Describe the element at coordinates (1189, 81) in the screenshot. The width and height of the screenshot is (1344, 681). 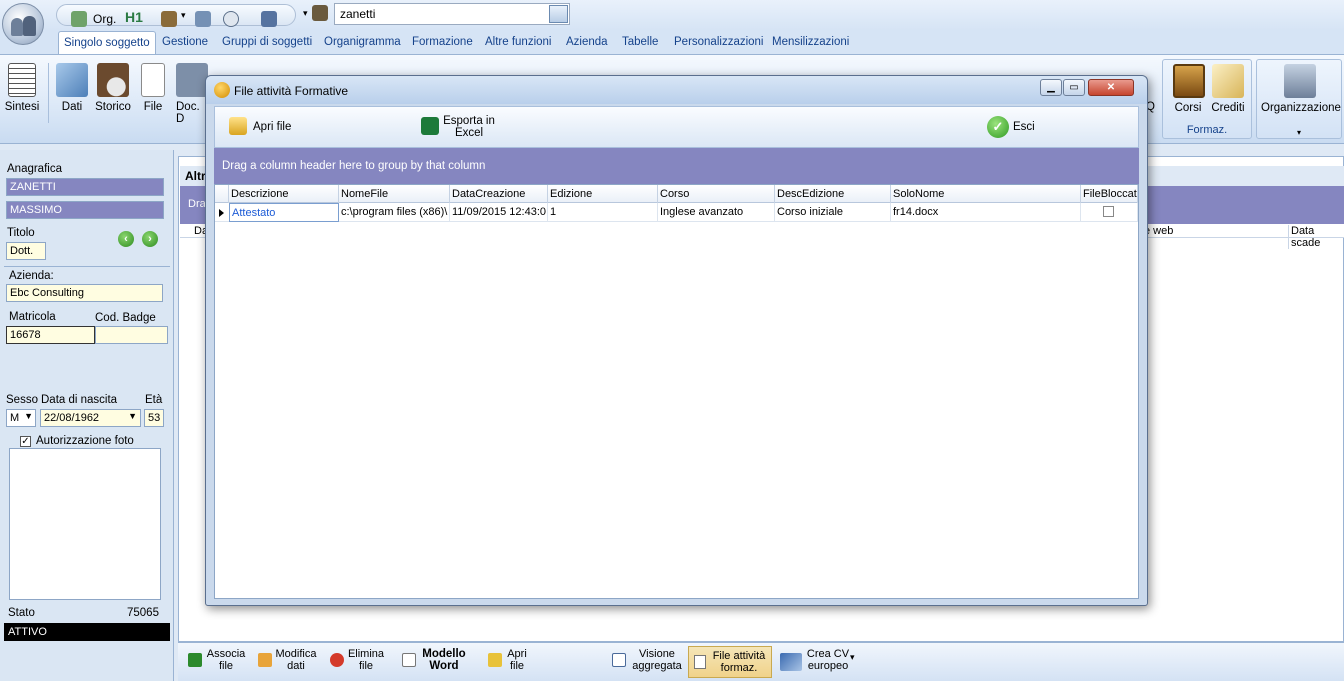
I see `blackboard-icon` at that location.